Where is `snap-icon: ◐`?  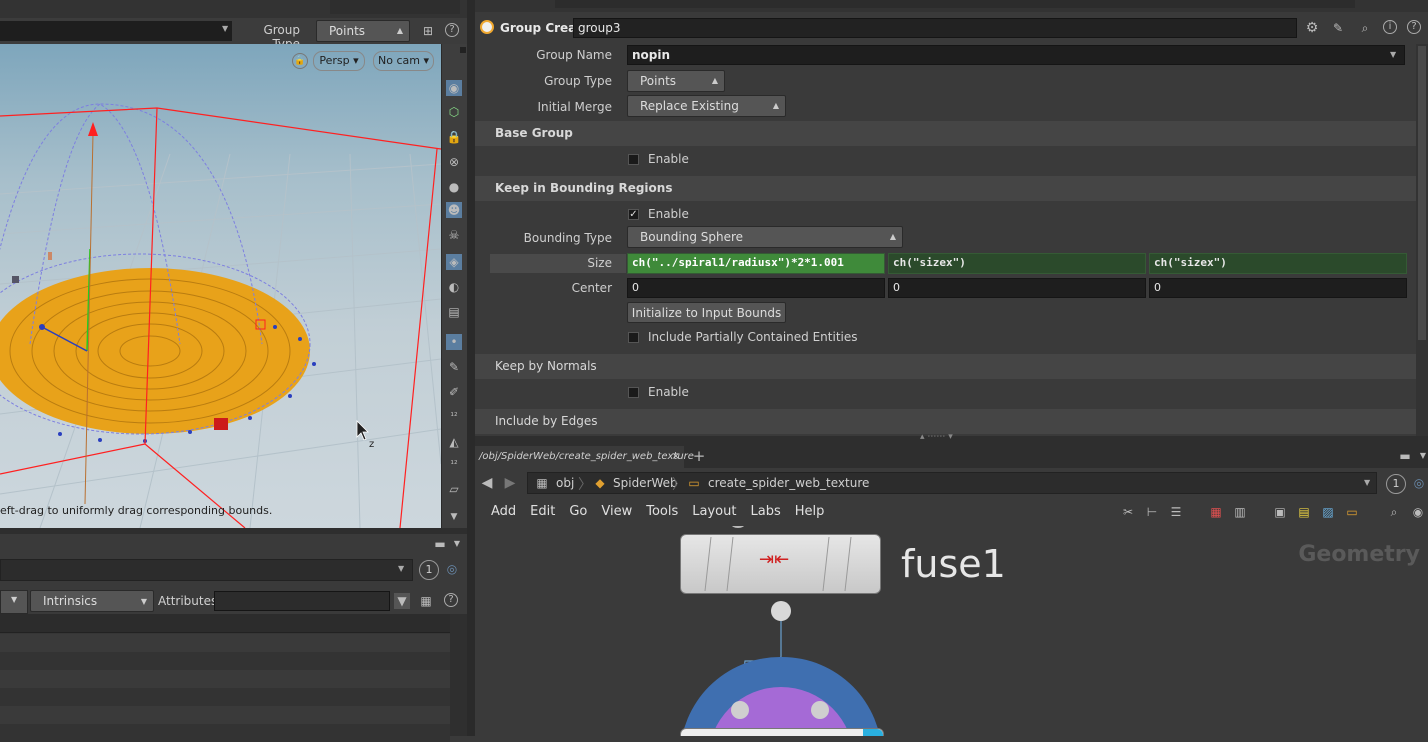
snap-icon: ◐ is located at coordinates (454, 287).